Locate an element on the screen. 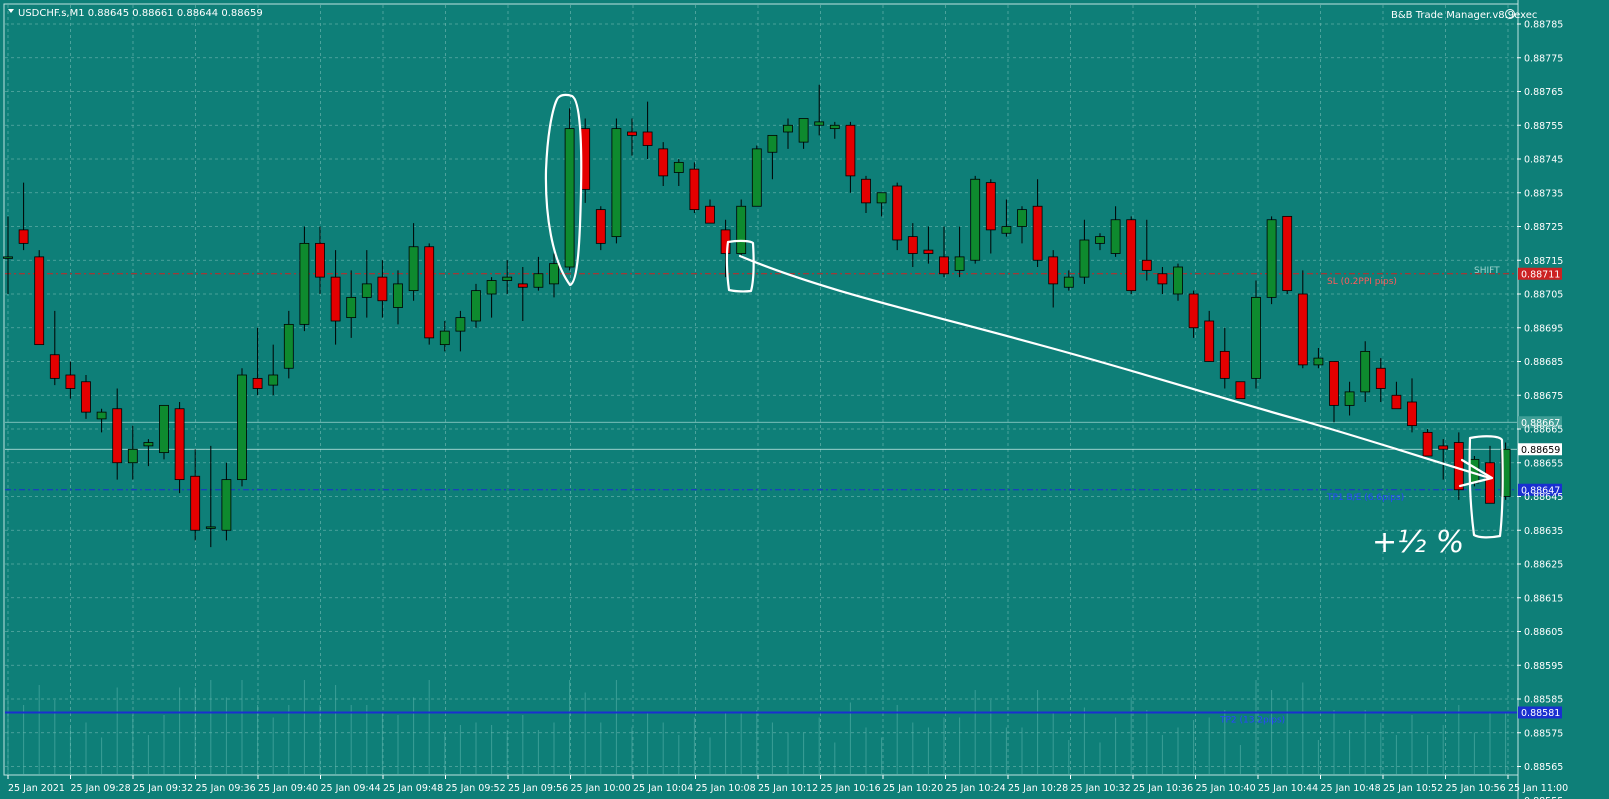 This screenshot has width=1609, height=799. x-tick-label: 25 Jan 09:48 is located at coordinates (413, 788).